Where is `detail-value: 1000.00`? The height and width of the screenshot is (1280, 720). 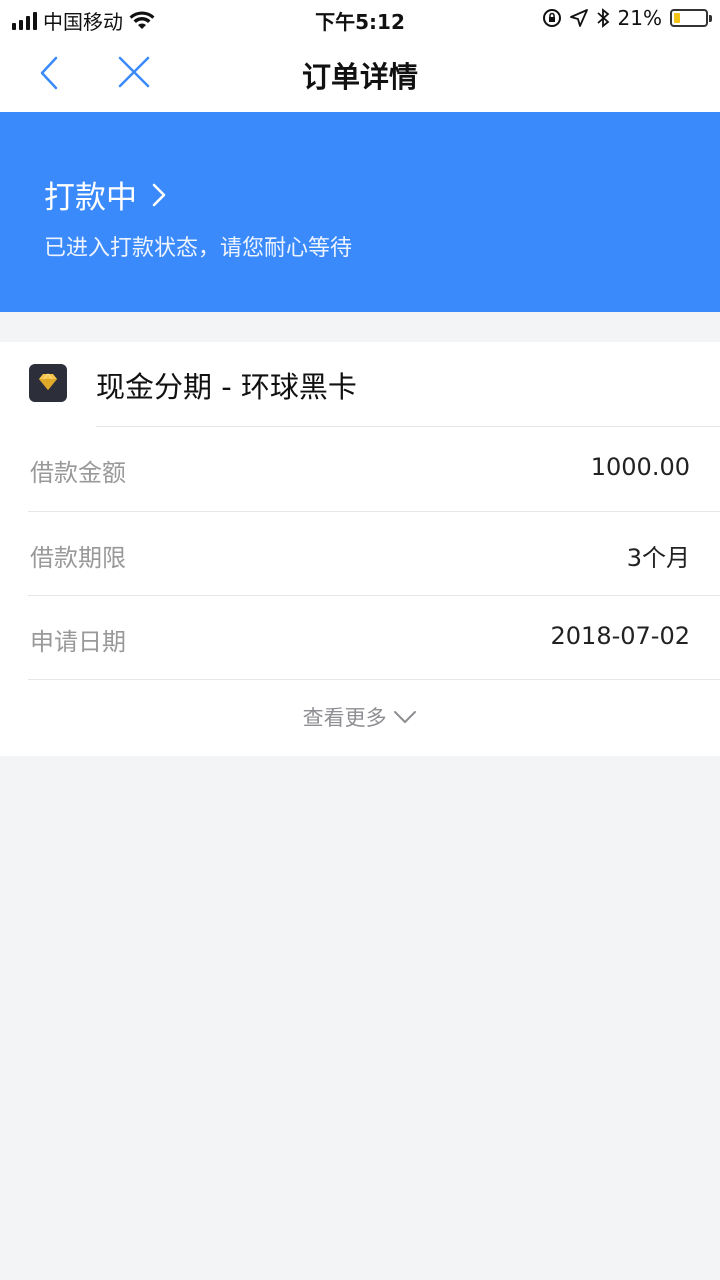
detail-value: 1000.00 is located at coordinates (640, 467).